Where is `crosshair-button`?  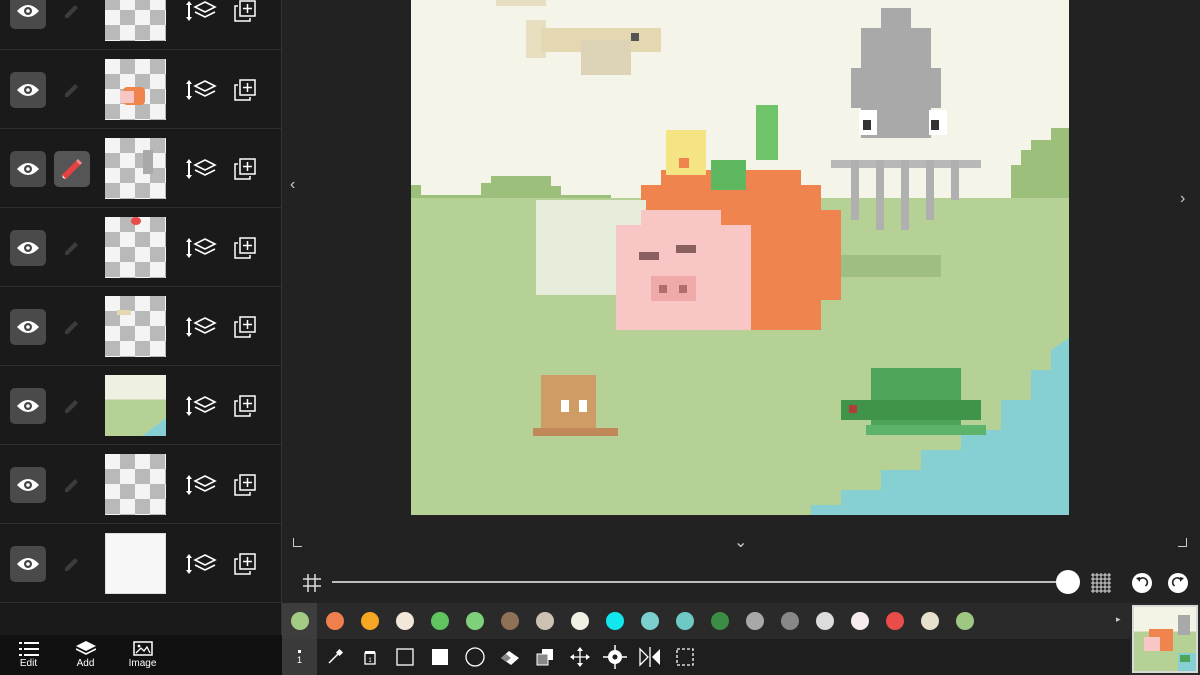
crosshair-button is located at coordinates (614, 657).